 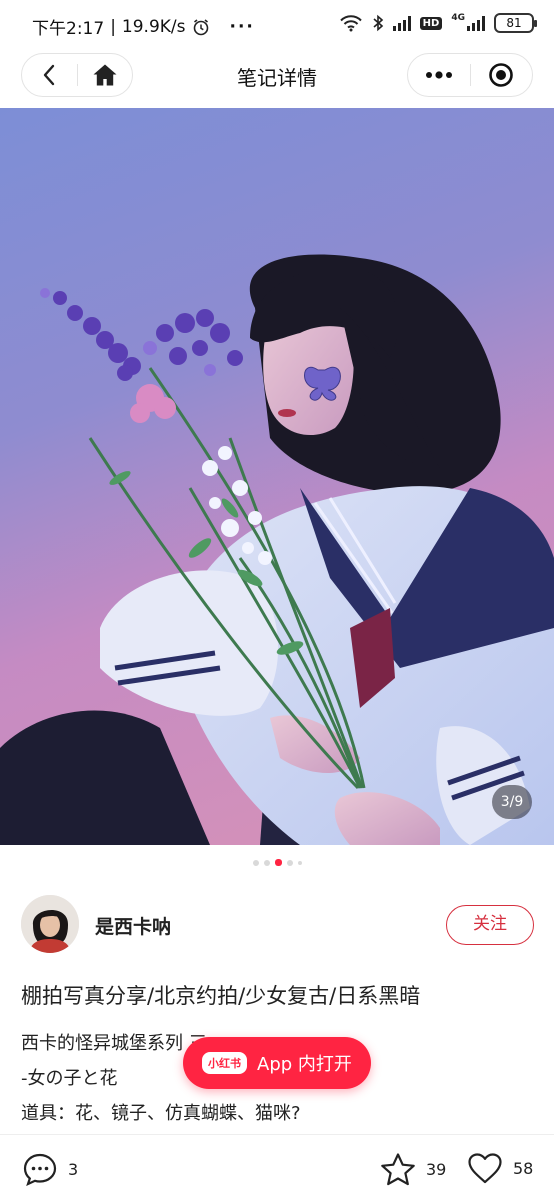 What do you see at coordinates (133, 925) in the screenshot?
I see `author-name: 是西卡呐` at bounding box center [133, 925].